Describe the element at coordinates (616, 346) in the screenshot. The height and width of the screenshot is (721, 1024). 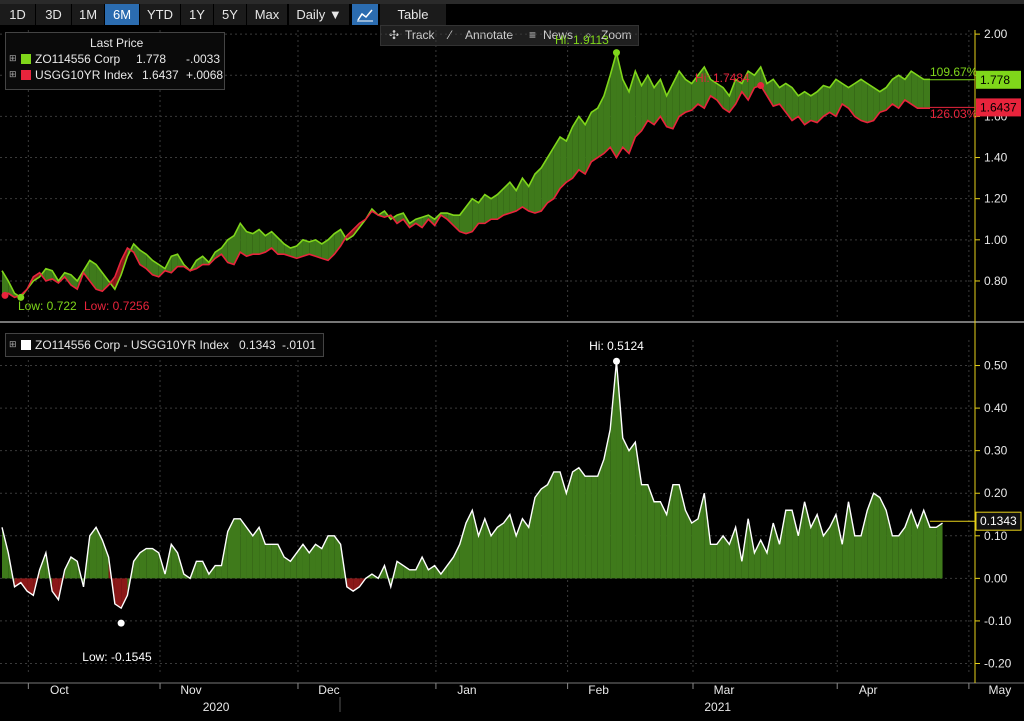
I see `spread-hi-label: Hi: 0.5124` at that location.